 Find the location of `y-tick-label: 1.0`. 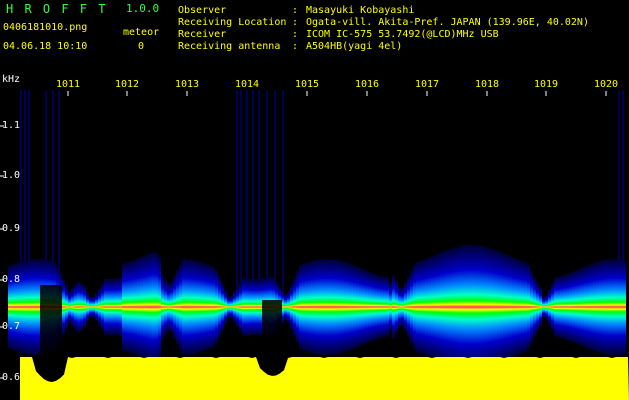

y-tick-label: 1.0 is located at coordinates (11, 175).